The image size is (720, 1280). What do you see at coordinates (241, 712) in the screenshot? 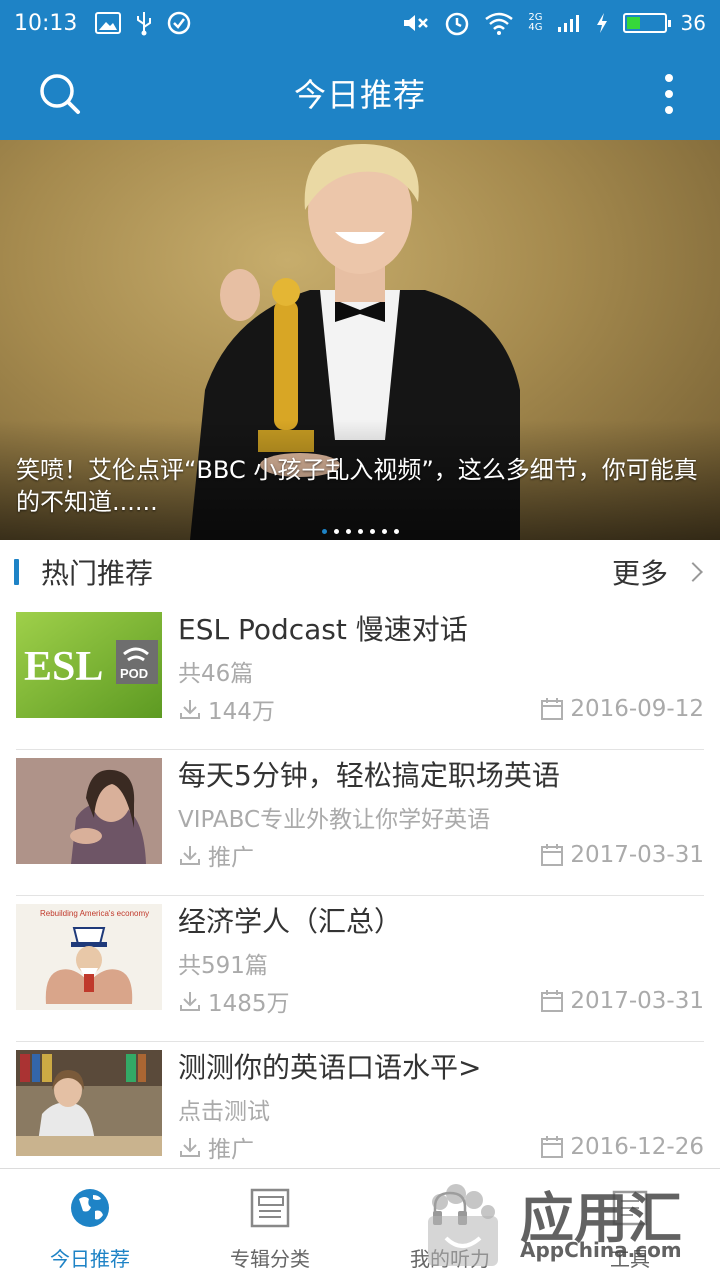
I see `item-downloads: 144万` at bounding box center [241, 712].